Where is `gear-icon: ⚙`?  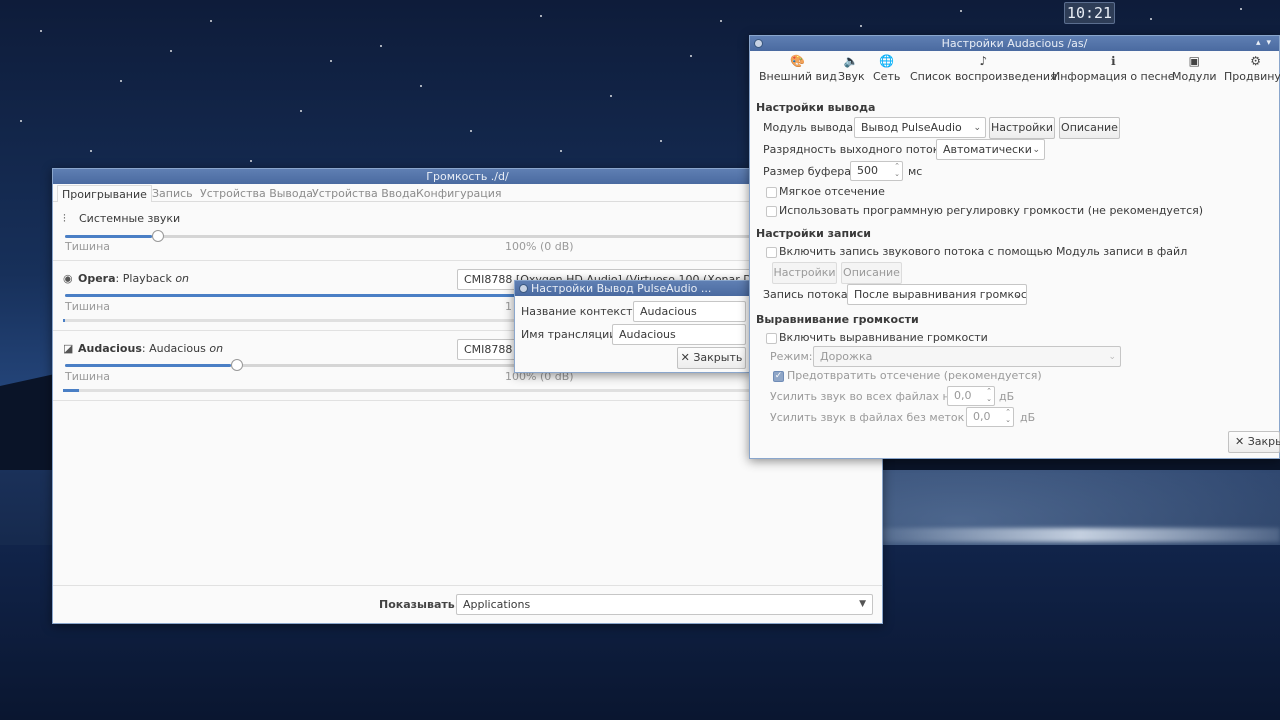 gear-icon: ⚙ is located at coordinates (1256, 61).